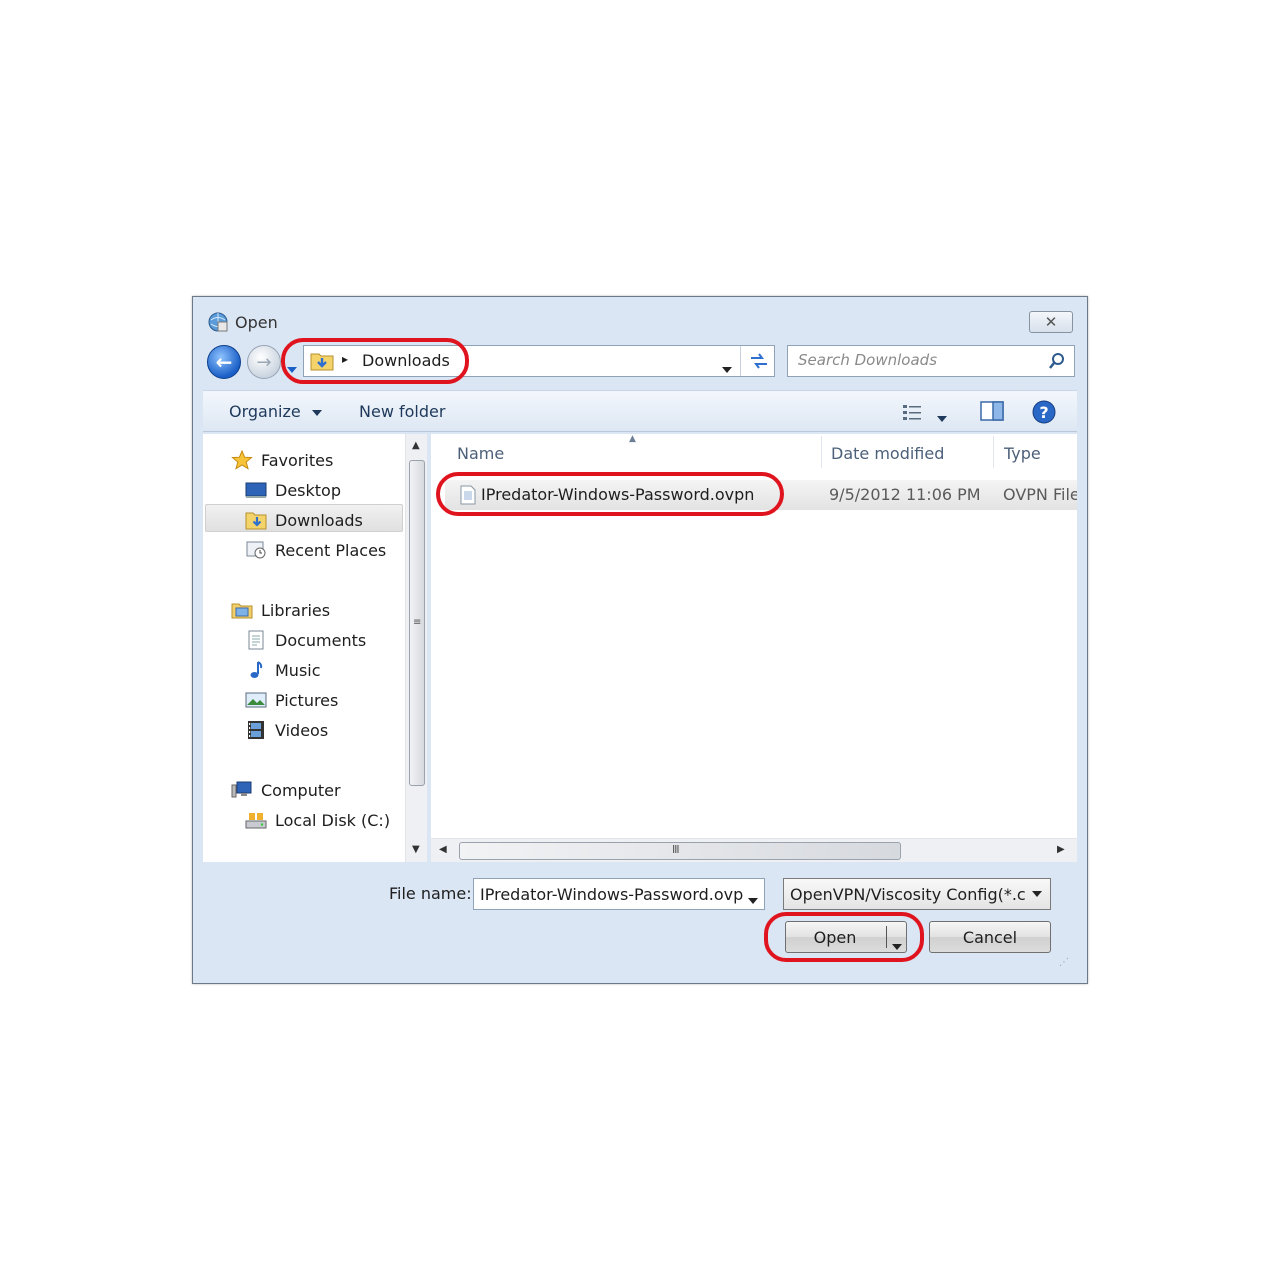  I want to click on search-box: Search Downloads, so click(931, 361).